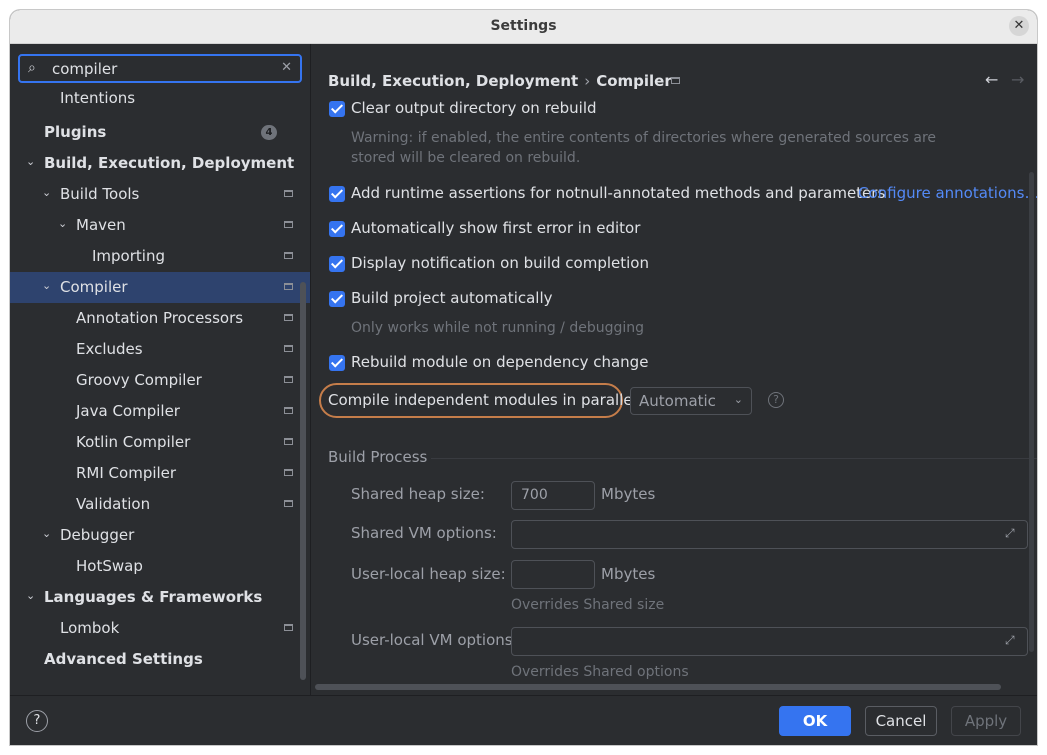  I want to click on user-vm-options-input, so click(769, 641).